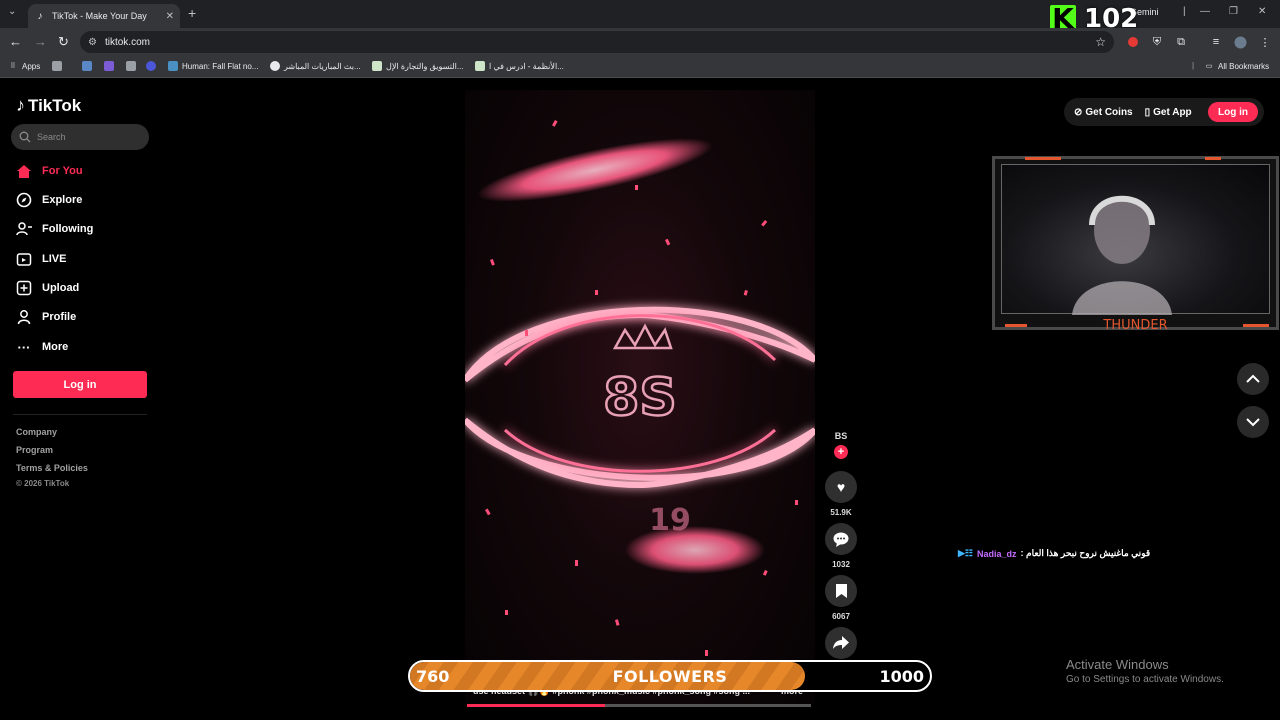 This screenshot has height=720, width=1280. What do you see at coordinates (127, 42) in the screenshot?
I see `url-text: tiktok.com` at bounding box center [127, 42].